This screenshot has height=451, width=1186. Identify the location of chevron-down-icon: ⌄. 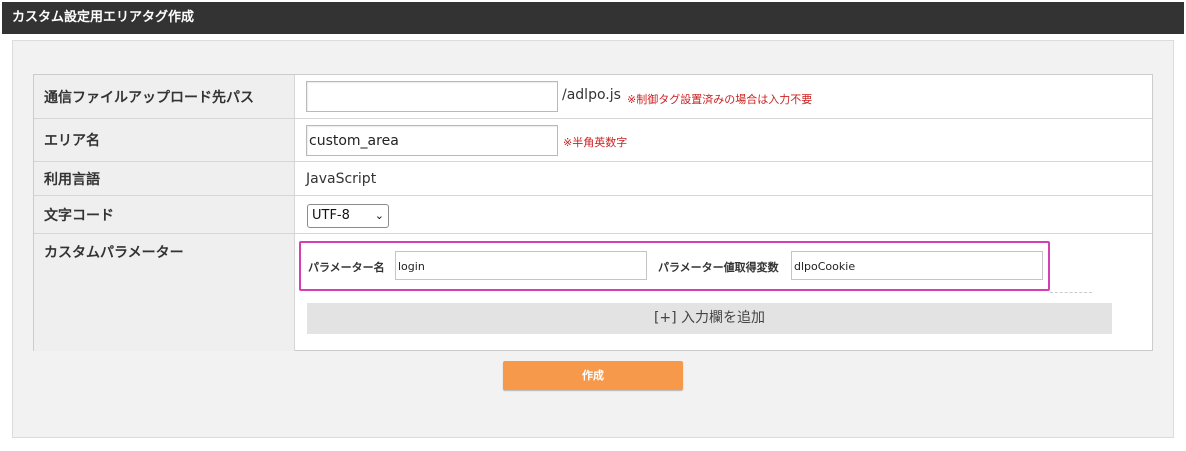
(379, 215).